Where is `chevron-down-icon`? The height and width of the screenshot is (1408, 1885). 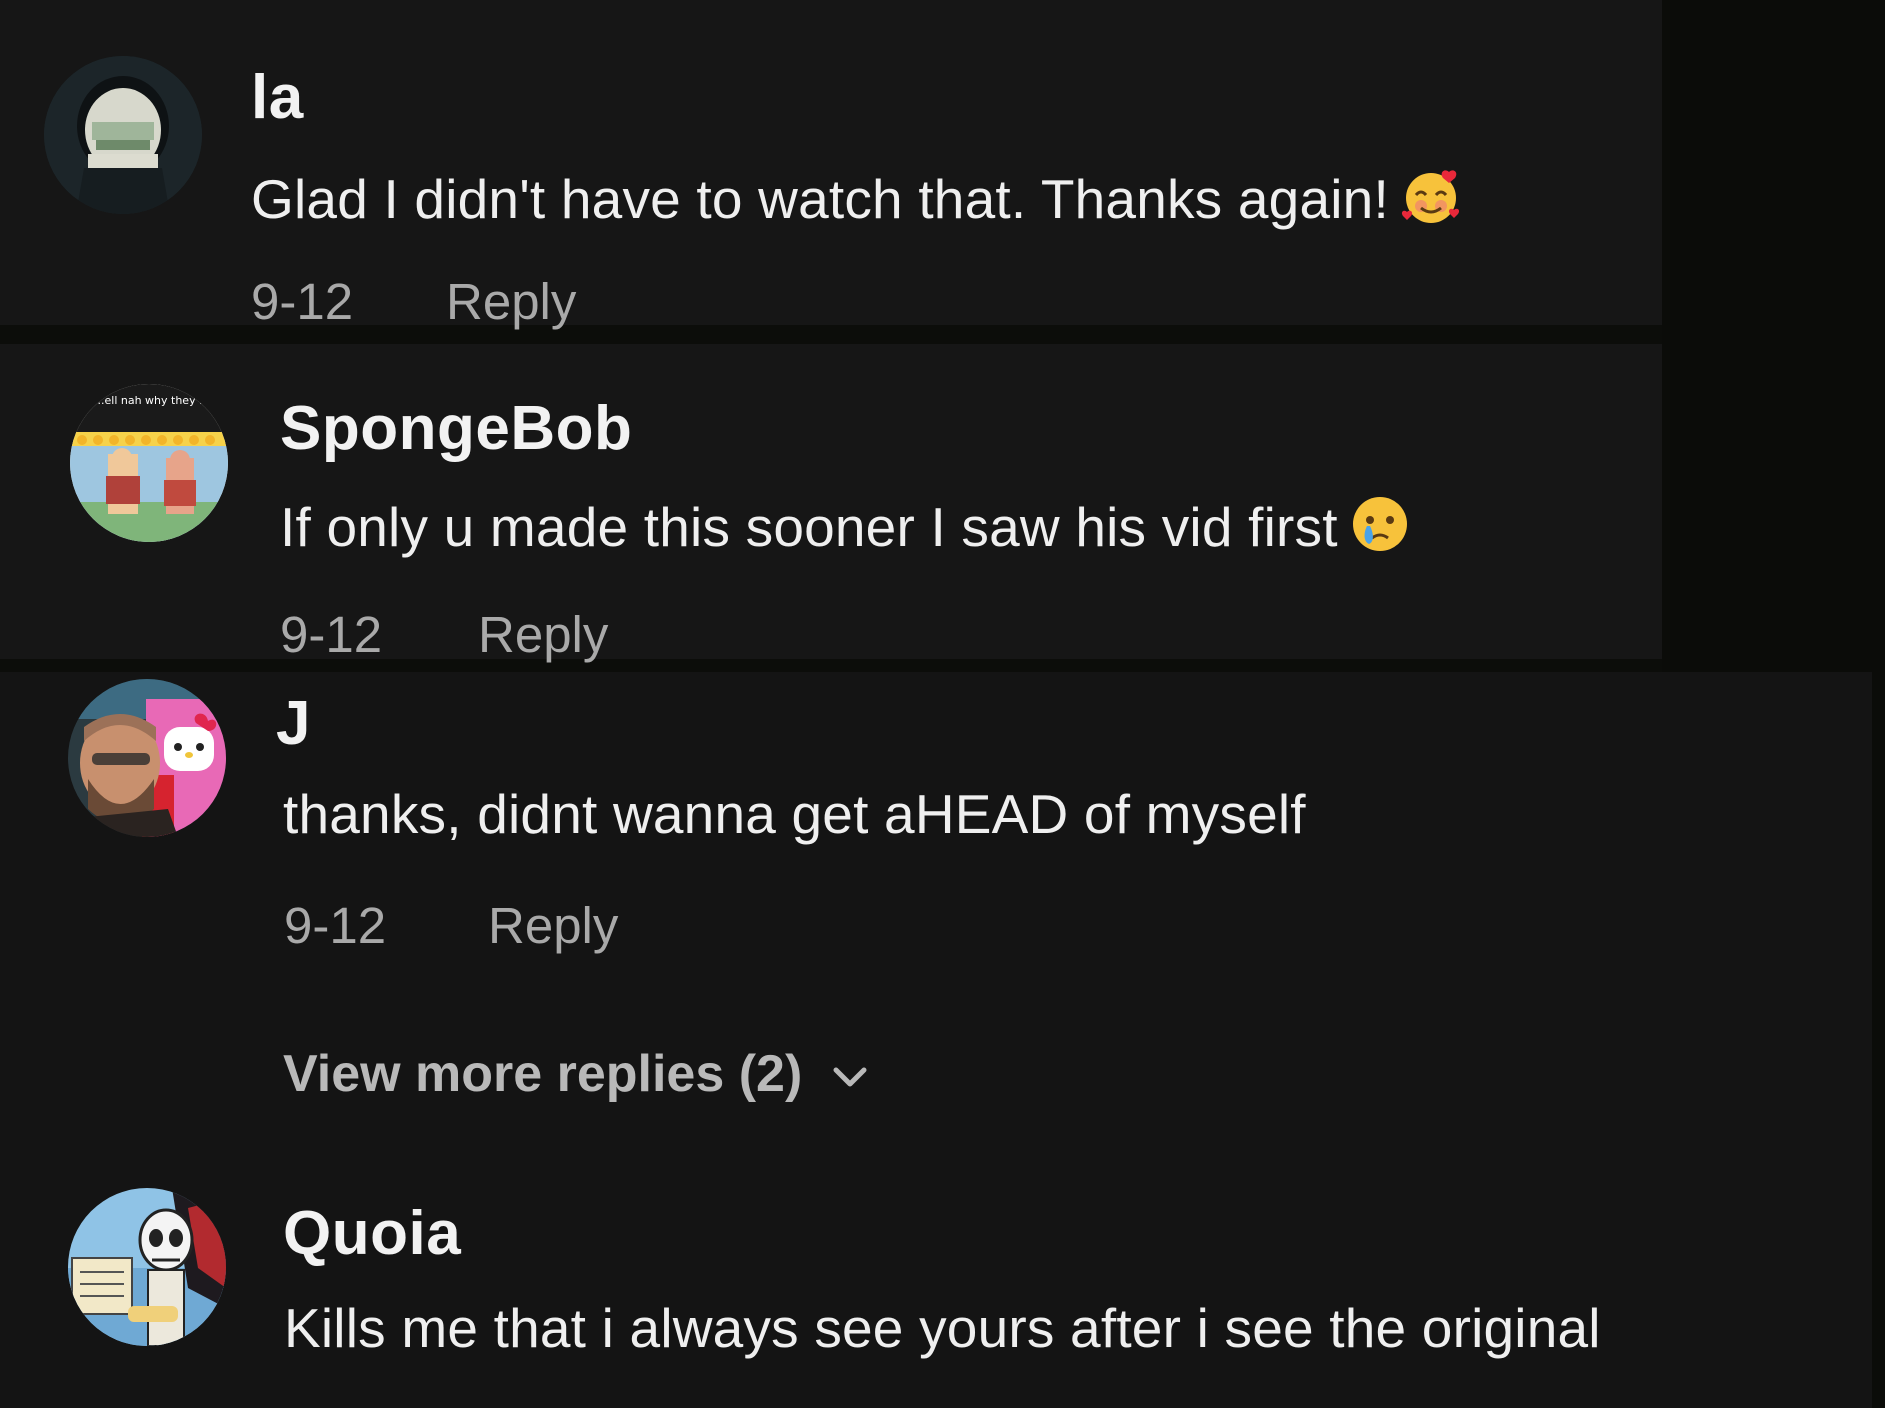 chevron-down-icon is located at coordinates (850, 1077).